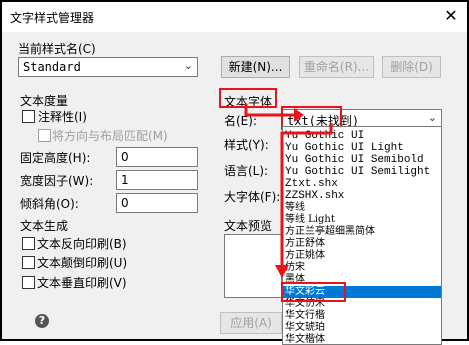 The width and height of the screenshot is (469, 345). Describe the element at coordinates (306, 195) in the screenshot. I see `arrow-to-selected-option` at that location.